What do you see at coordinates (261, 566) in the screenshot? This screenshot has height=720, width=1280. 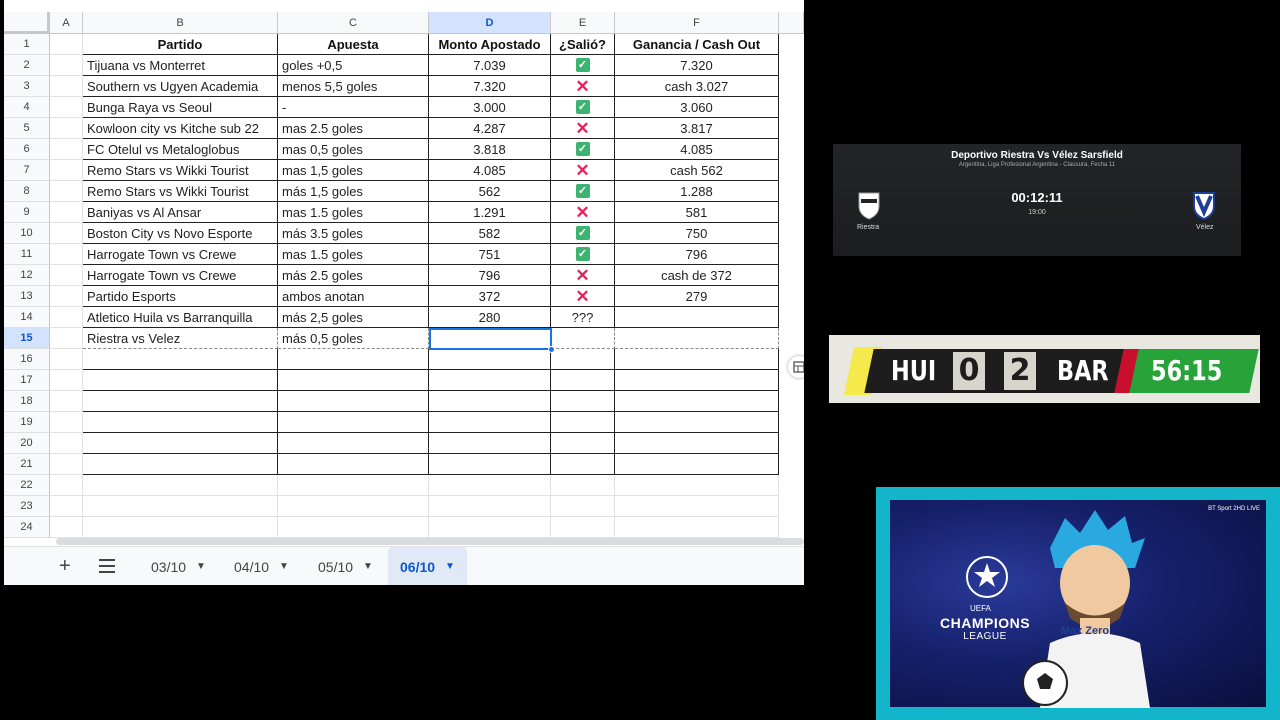 I see `sheet-tab-04-10: 04/10 ▼` at bounding box center [261, 566].